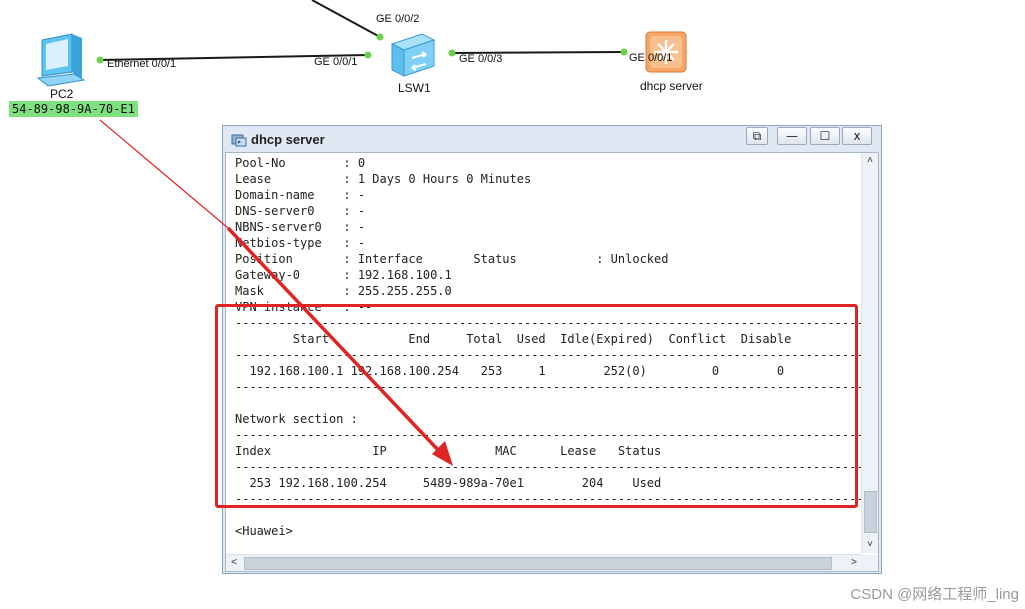 The width and height of the screenshot is (1025, 609). I want to click on watermark: CSDN @网络工程师_ling, so click(934, 594).